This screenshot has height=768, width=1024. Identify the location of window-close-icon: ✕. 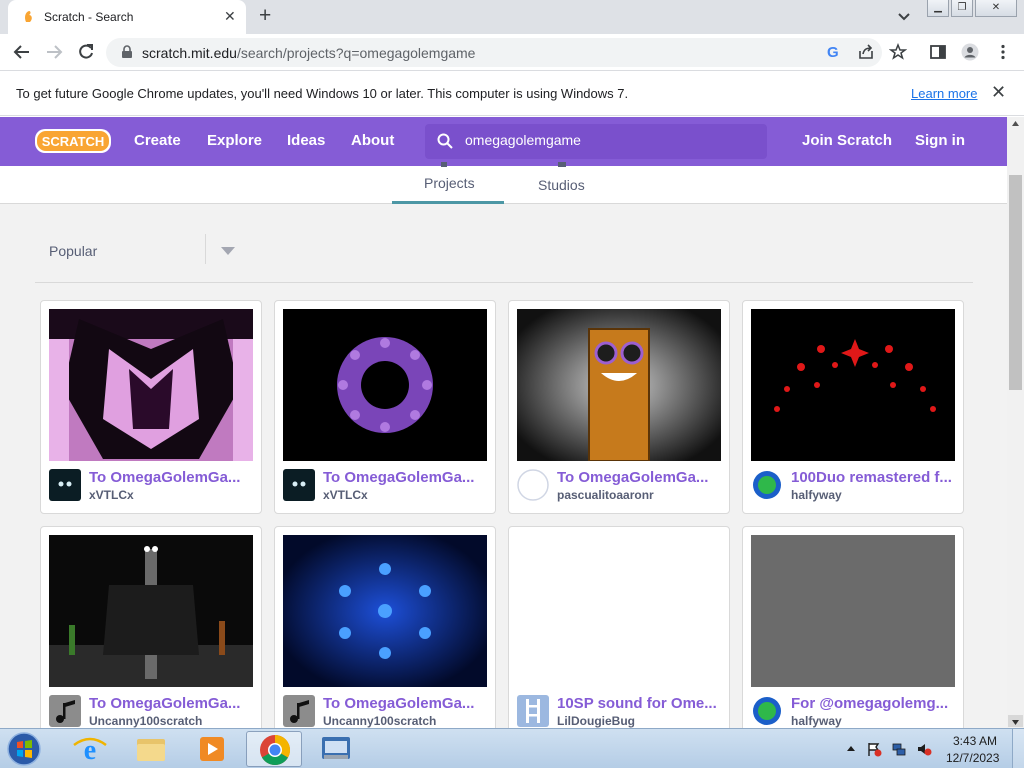
(996, 8).